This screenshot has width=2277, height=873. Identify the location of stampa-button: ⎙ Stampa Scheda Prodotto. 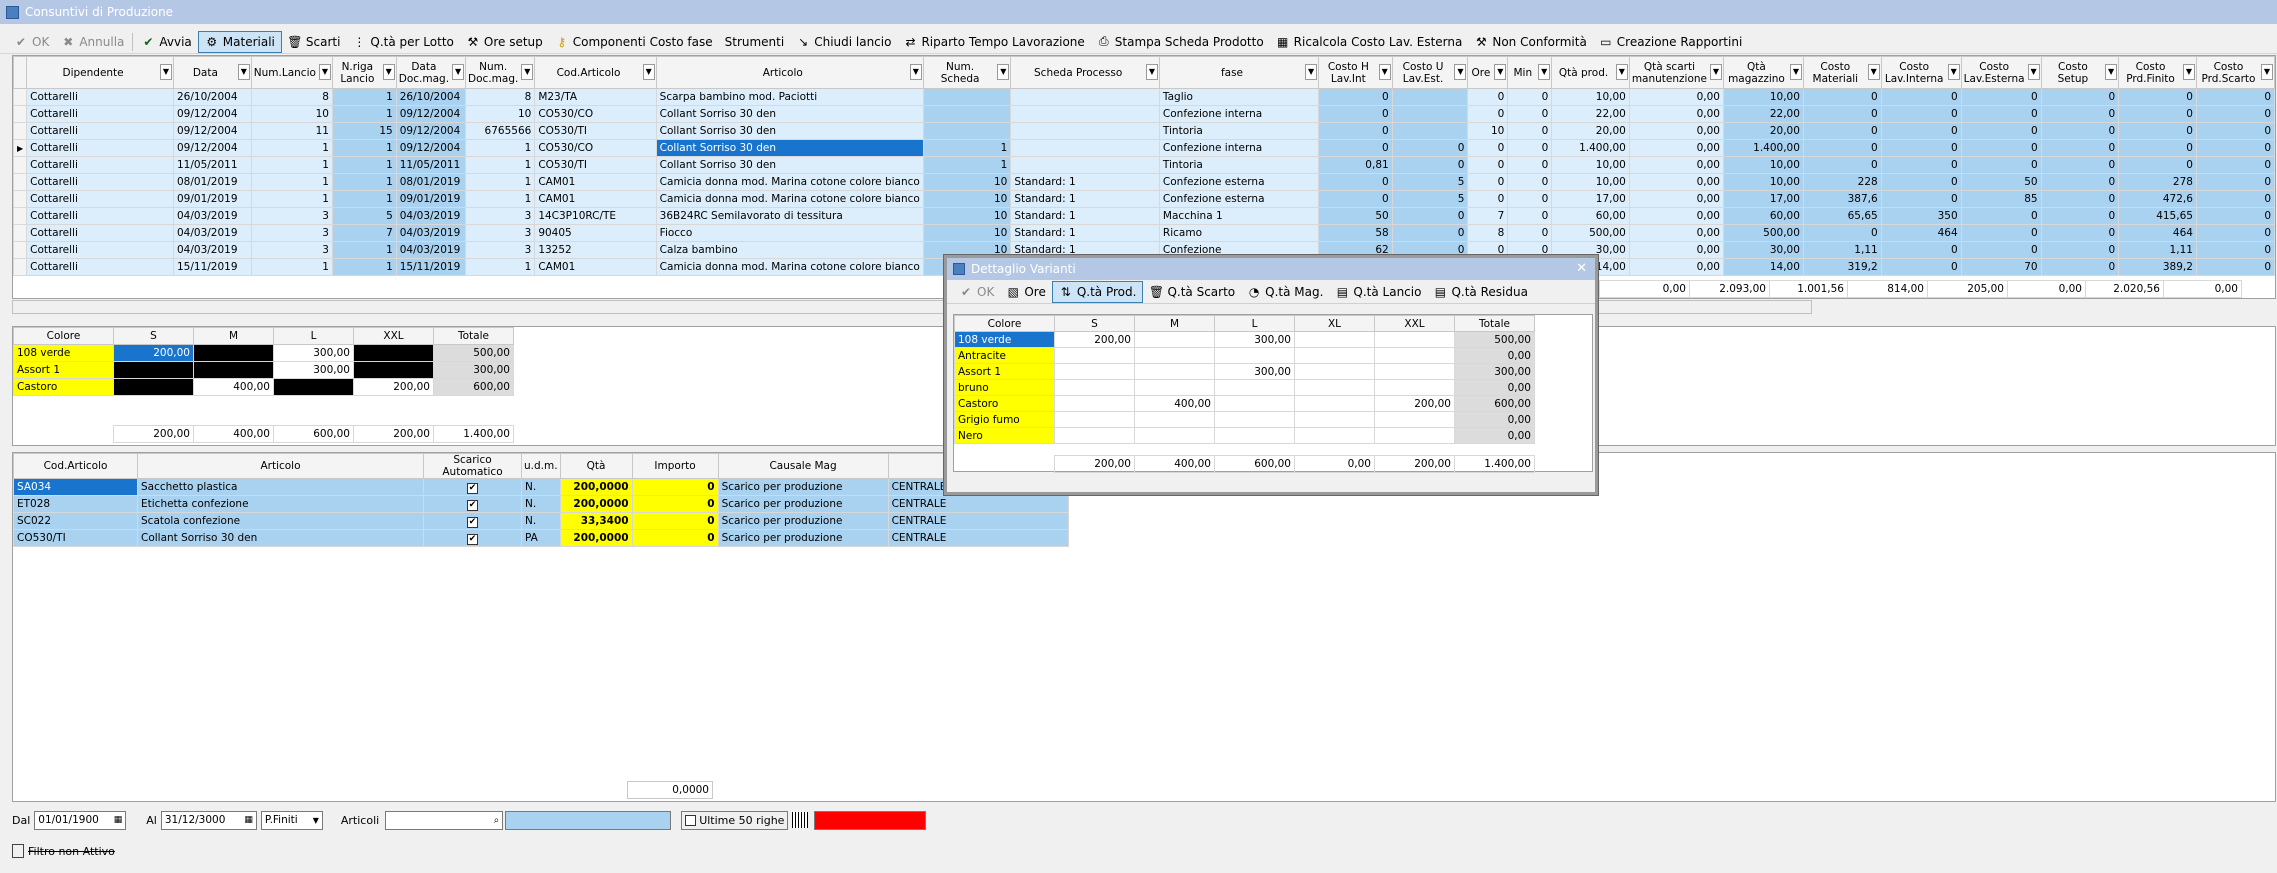
(1180, 42).